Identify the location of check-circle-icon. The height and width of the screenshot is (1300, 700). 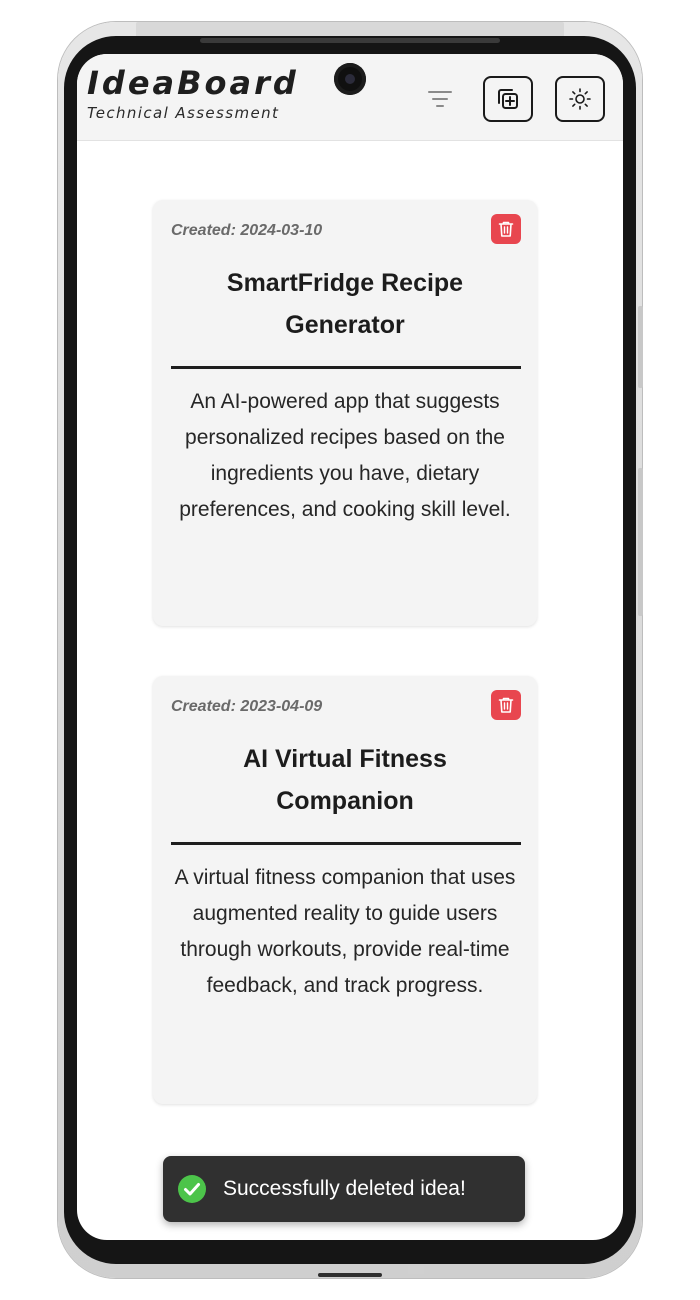
(192, 1189).